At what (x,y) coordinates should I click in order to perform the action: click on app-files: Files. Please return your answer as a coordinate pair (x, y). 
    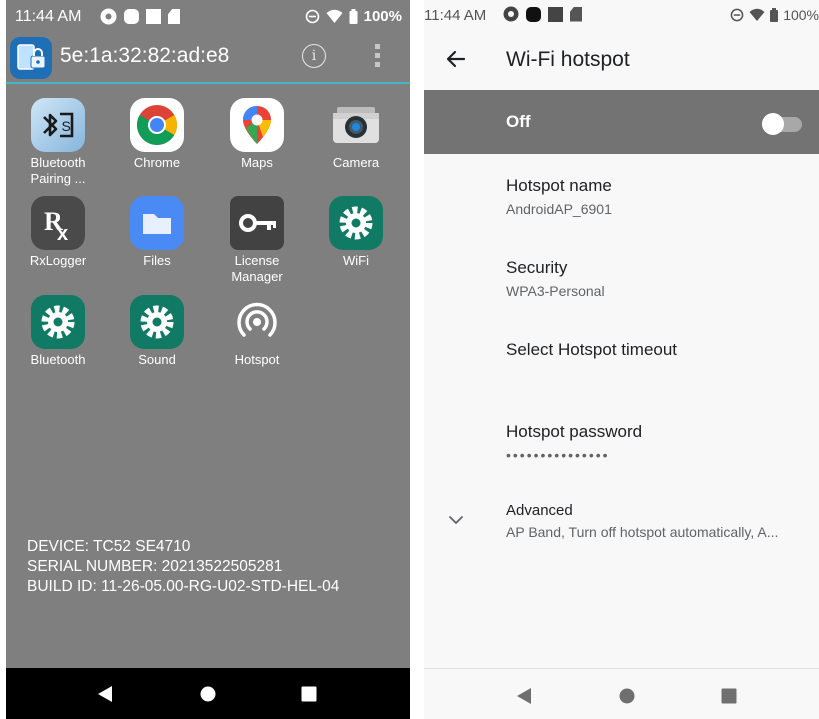
    Looking at the image, I should click on (157, 232).